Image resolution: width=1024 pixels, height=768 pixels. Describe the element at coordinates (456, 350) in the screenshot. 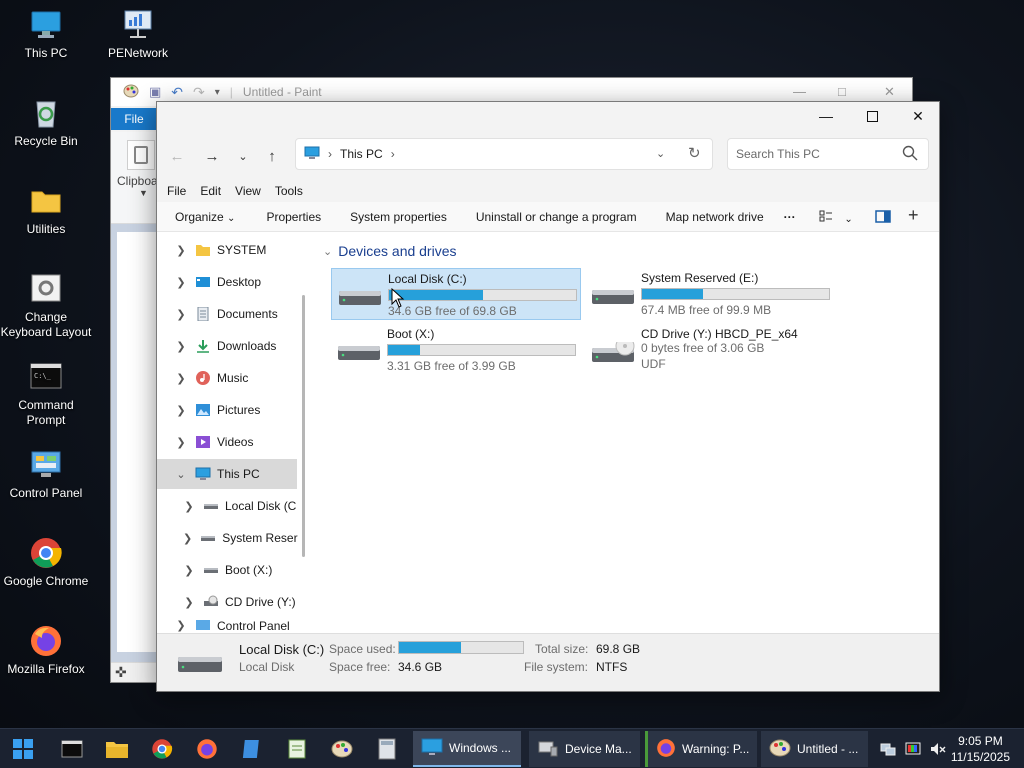

I see `drive-tile-boot-x: Boot (X:) 3.31 GB free of 3.99 GB` at that location.